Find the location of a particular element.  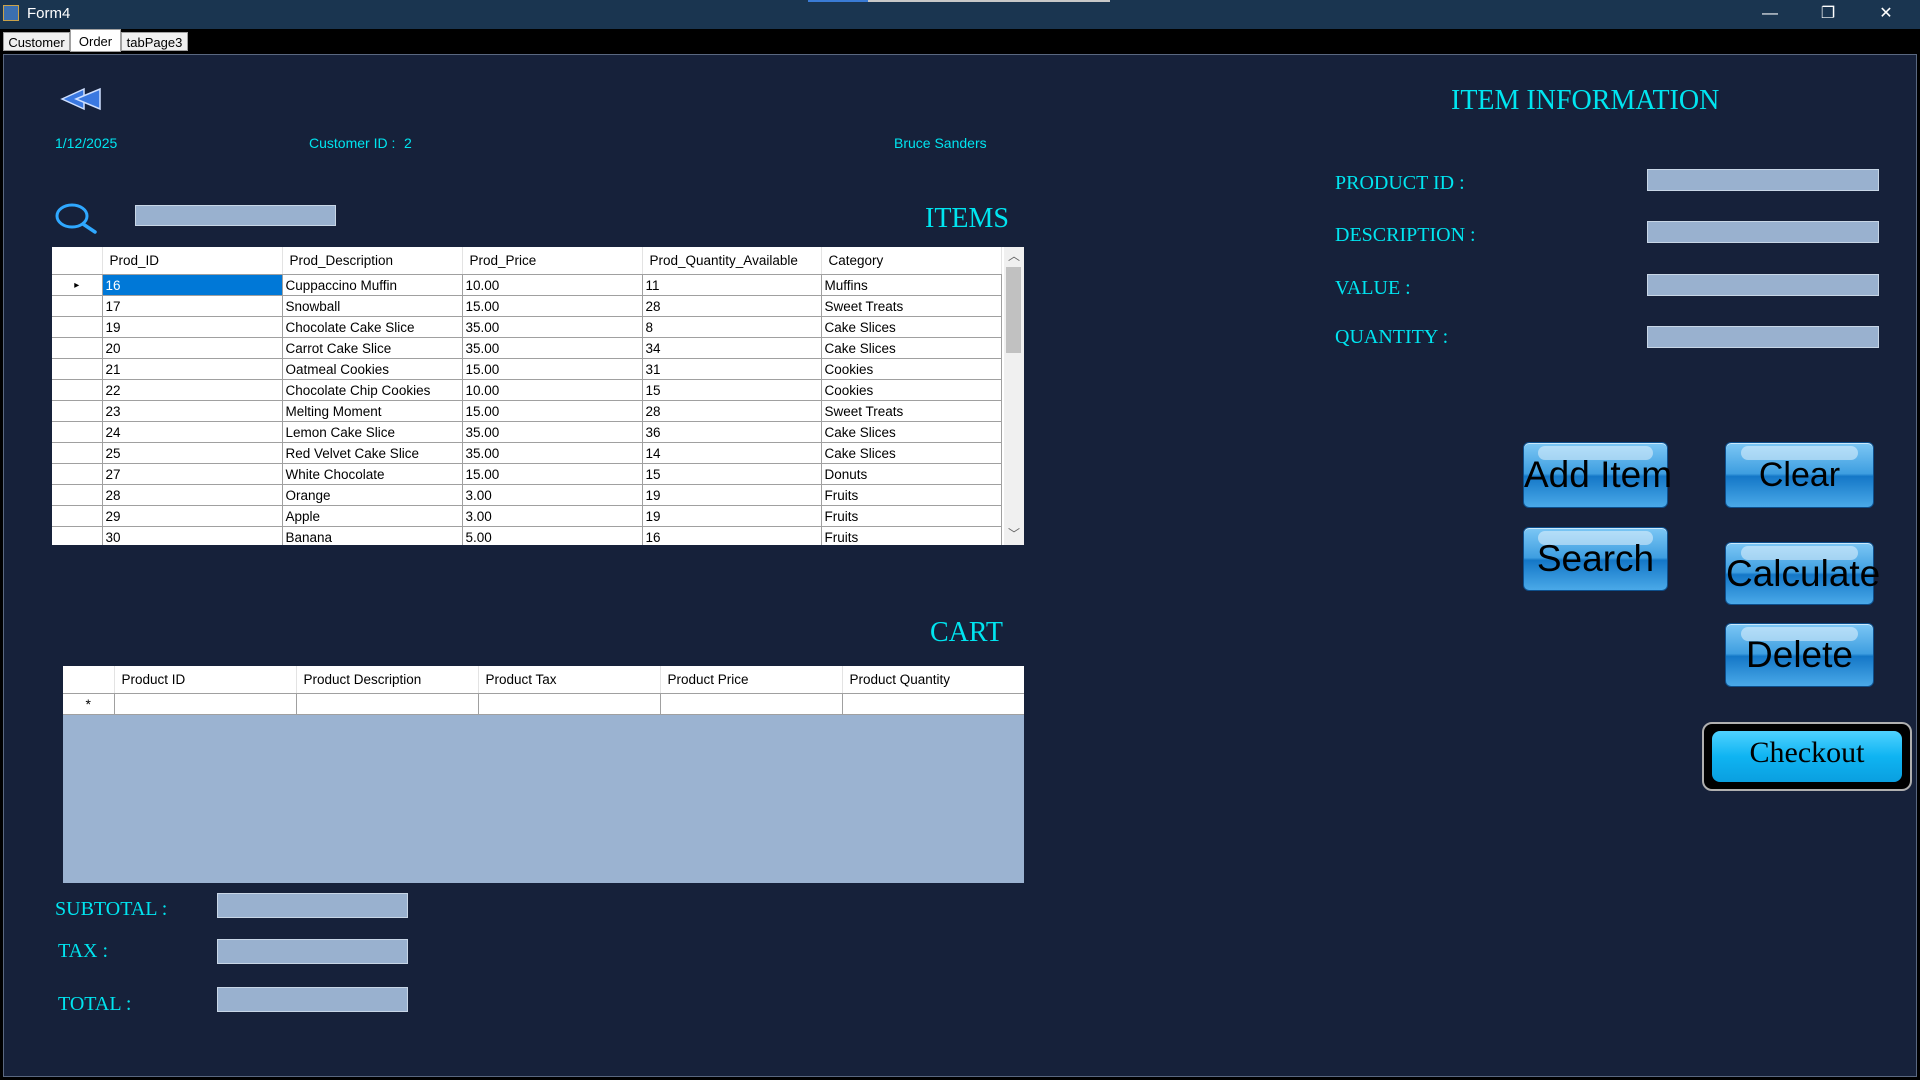

cart-new-row: * is located at coordinates (543, 704).